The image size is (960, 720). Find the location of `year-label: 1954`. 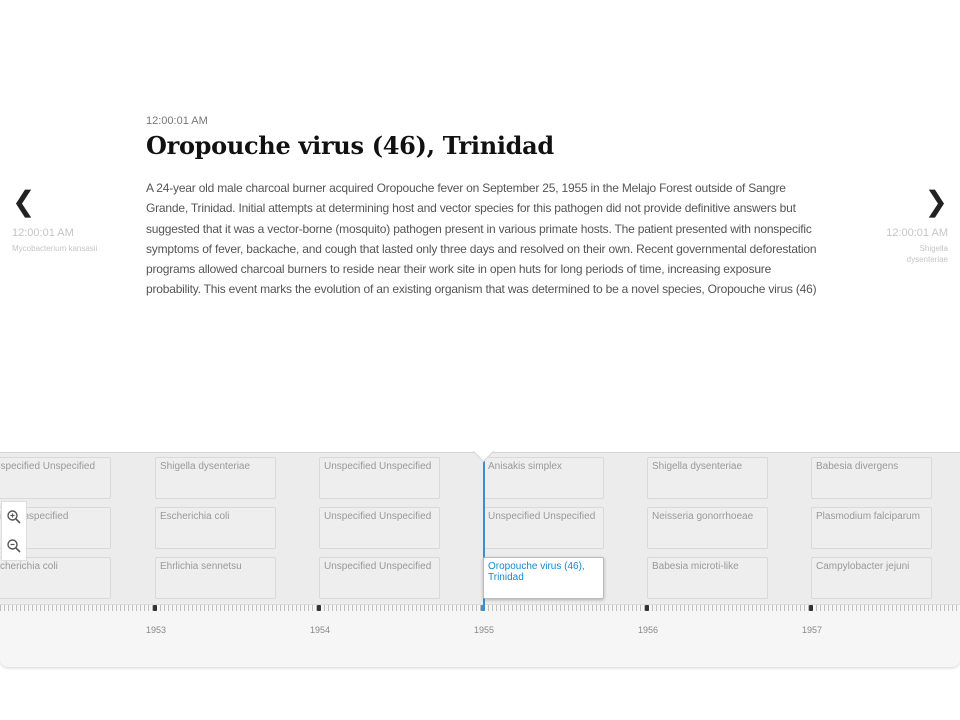

year-label: 1954 is located at coordinates (320, 630).